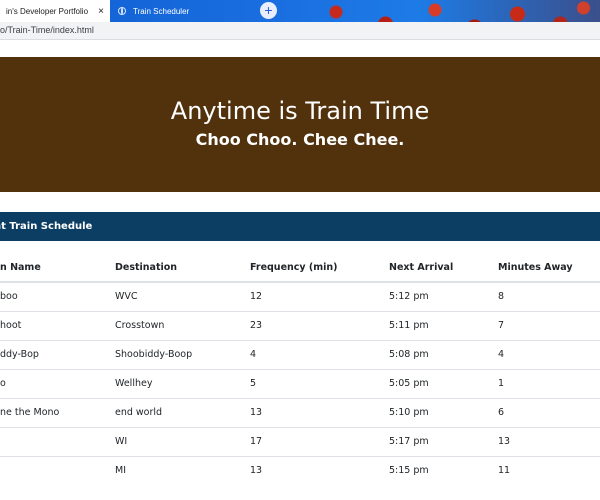 This screenshot has width=600, height=500. What do you see at coordinates (182, 383) in the screenshot?
I see `cell-destination: Wellhey` at bounding box center [182, 383].